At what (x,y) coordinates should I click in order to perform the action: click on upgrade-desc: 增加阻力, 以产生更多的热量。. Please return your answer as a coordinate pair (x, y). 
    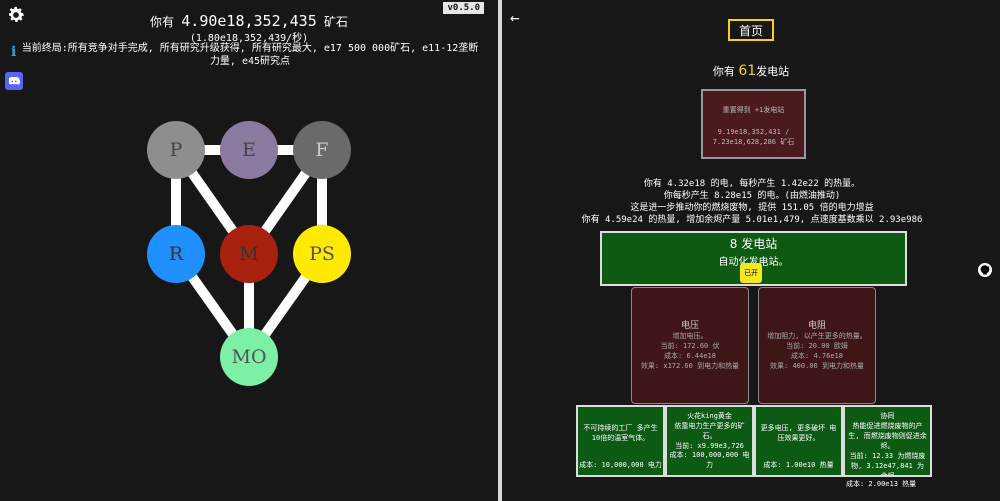
    Looking at the image, I should click on (817, 336).